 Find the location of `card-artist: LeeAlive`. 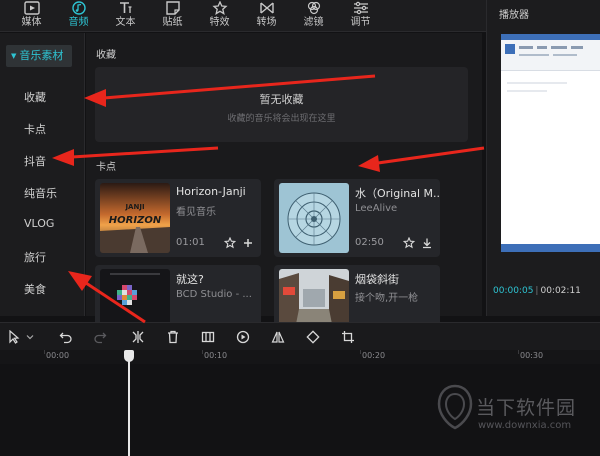

card-artist: LeeAlive is located at coordinates (376, 208).